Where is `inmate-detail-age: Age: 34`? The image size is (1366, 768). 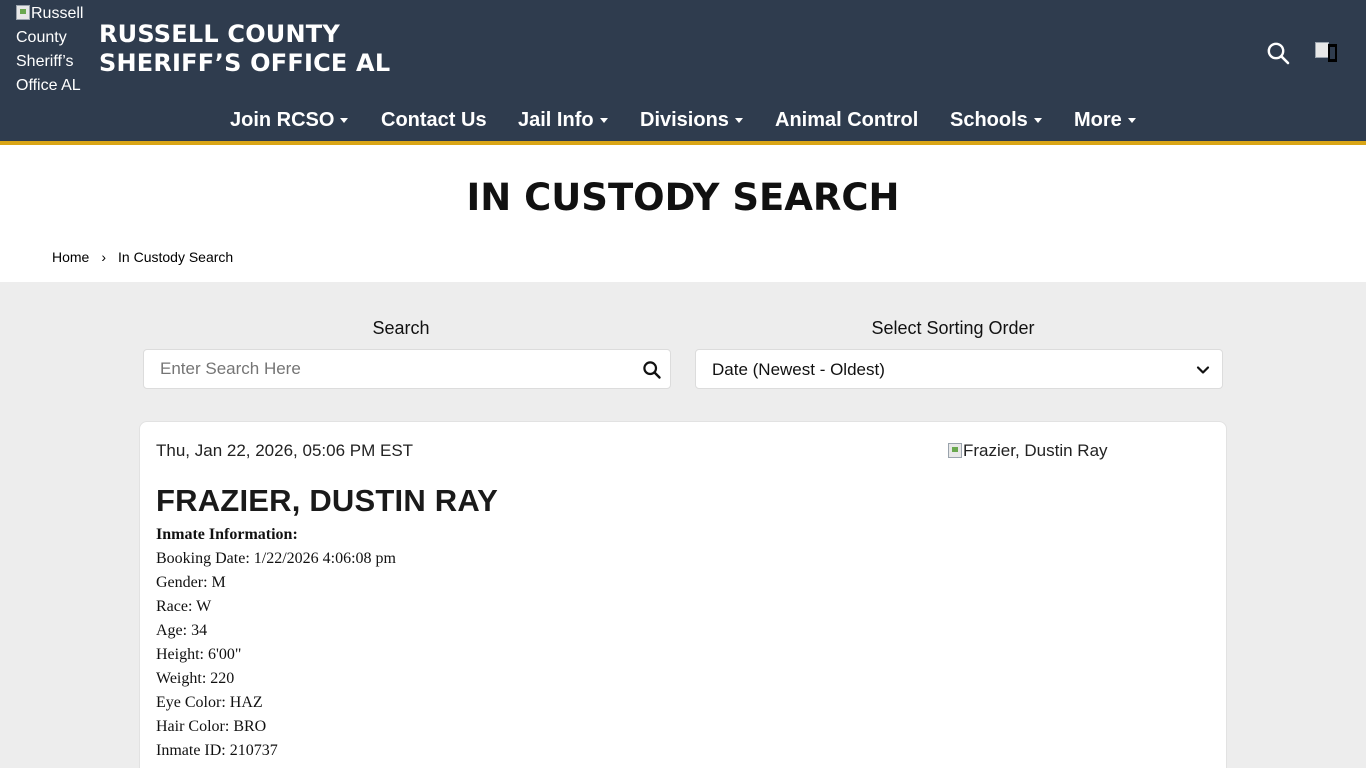 inmate-detail-age: Age: 34 is located at coordinates (182, 630).